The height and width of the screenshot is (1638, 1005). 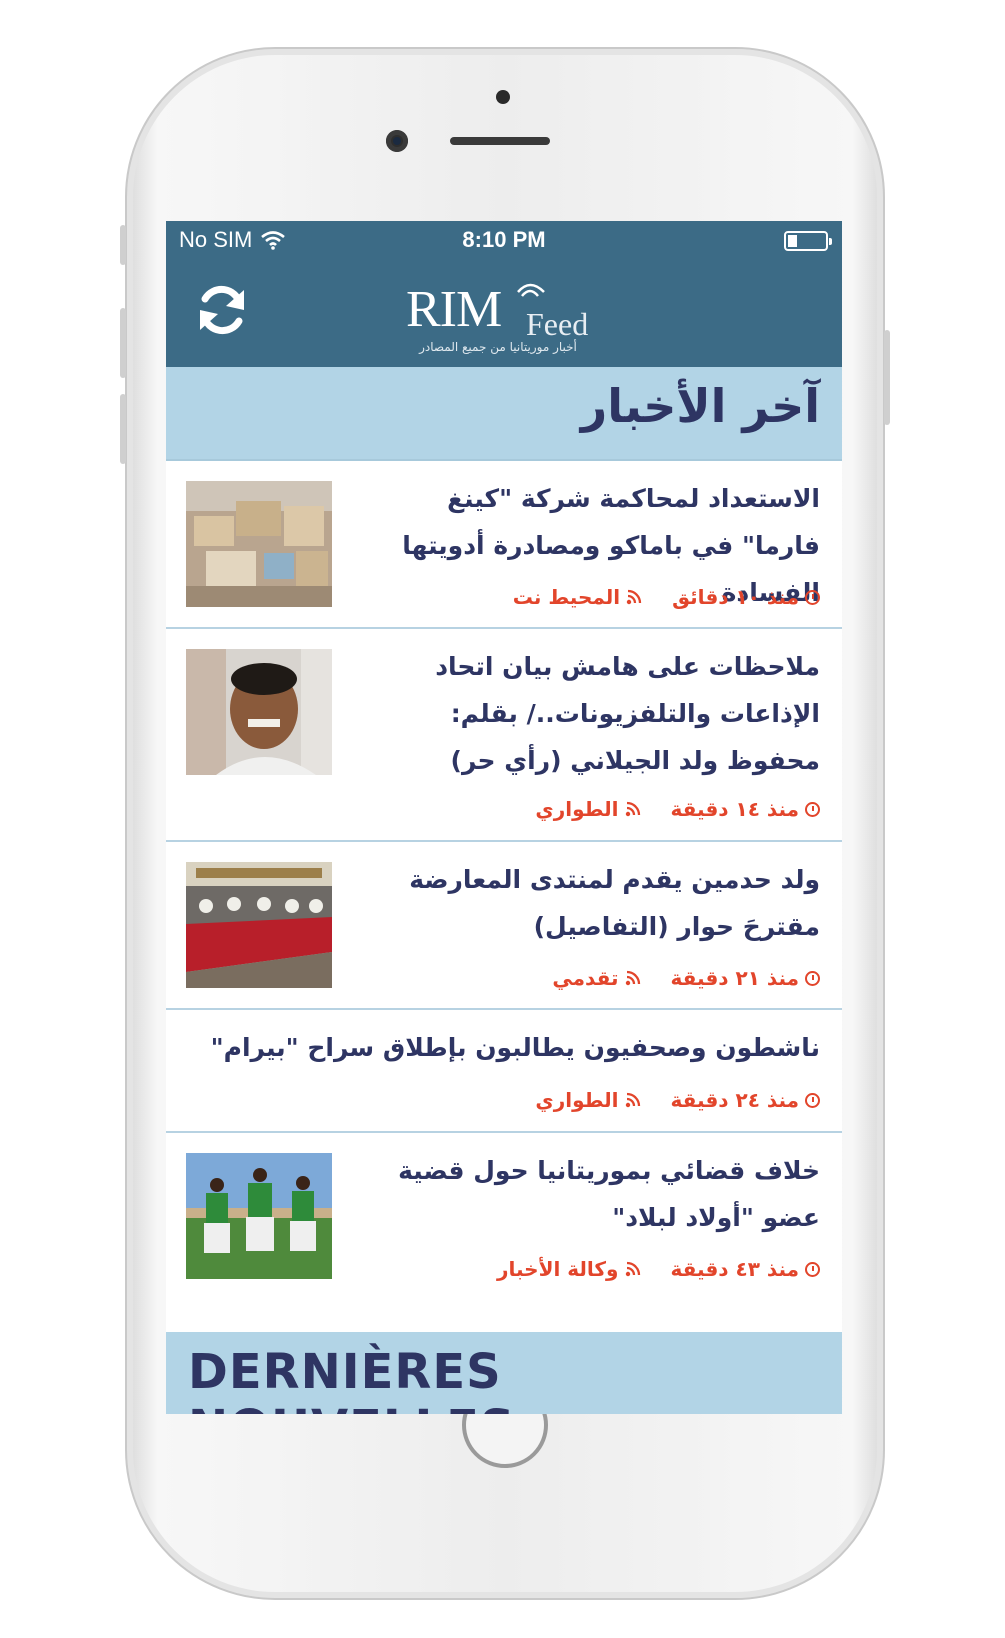 I want to click on news-time: منذ ١٠ دقائق, so click(x=735, y=597).